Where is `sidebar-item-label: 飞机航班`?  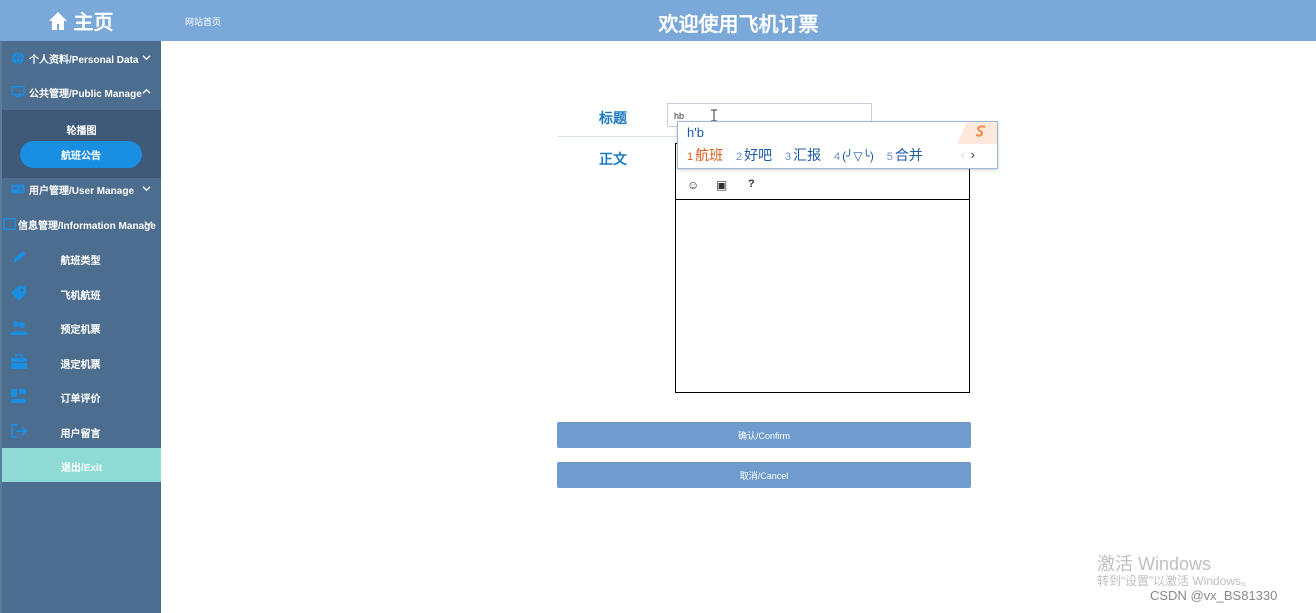
sidebar-item-label: 飞机航班 is located at coordinates (80, 296).